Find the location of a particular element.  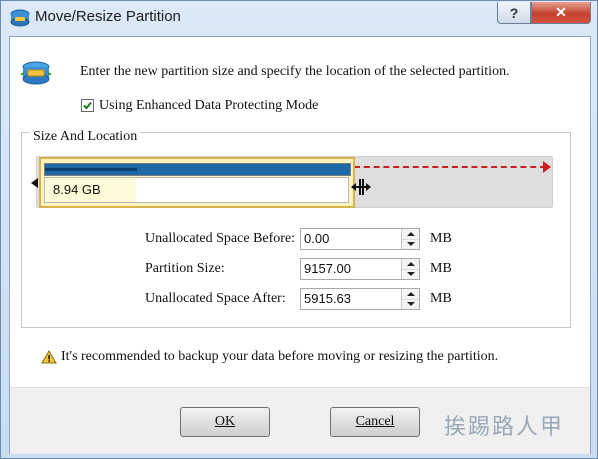

partition-size-value: 9157.00 is located at coordinates (327, 268).